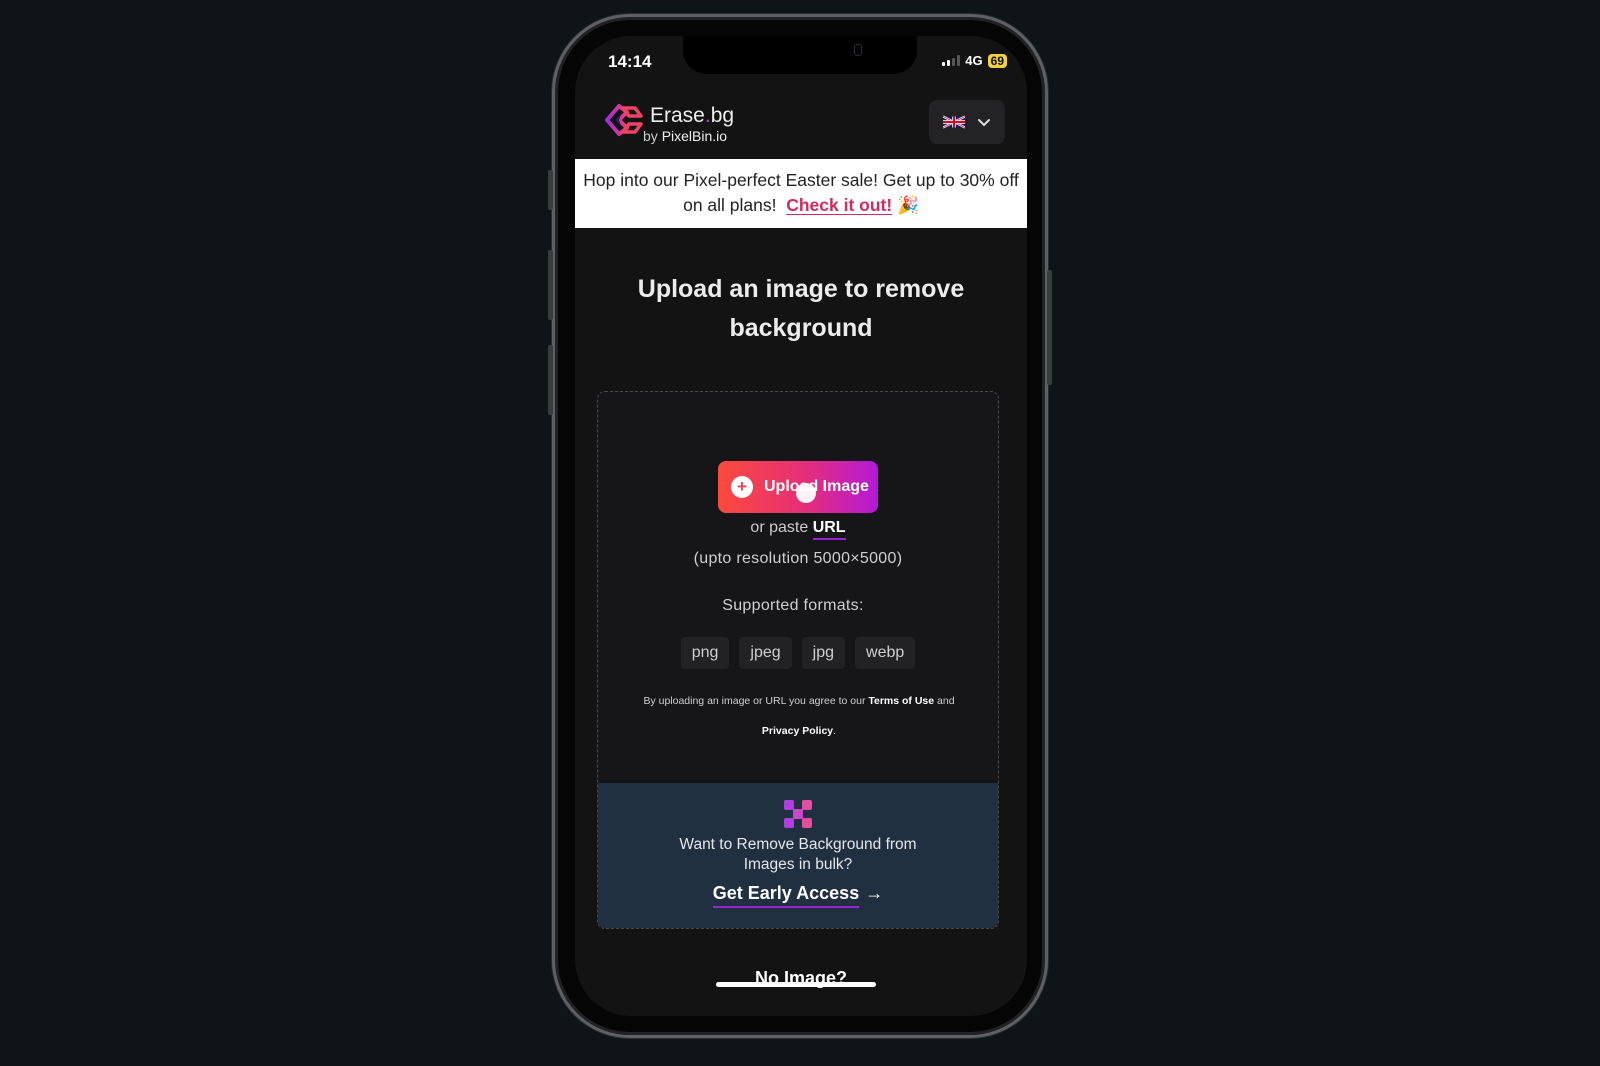  What do you see at coordinates (801, 308) in the screenshot?
I see `page-title: Upload an image to remove background` at bounding box center [801, 308].